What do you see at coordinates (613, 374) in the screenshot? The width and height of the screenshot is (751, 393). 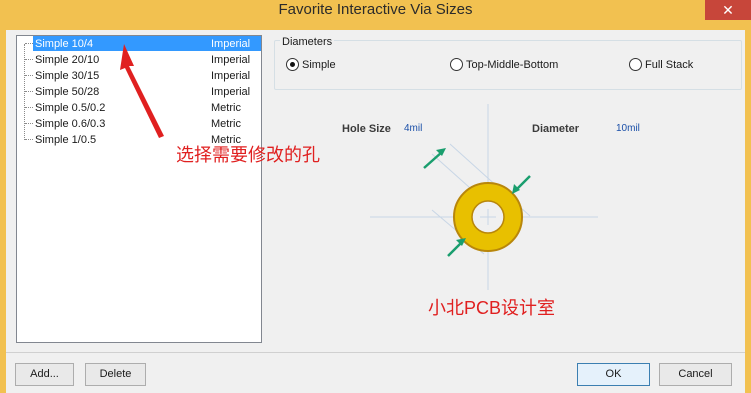 I see `ok-button: OK` at bounding box center [613, 374].